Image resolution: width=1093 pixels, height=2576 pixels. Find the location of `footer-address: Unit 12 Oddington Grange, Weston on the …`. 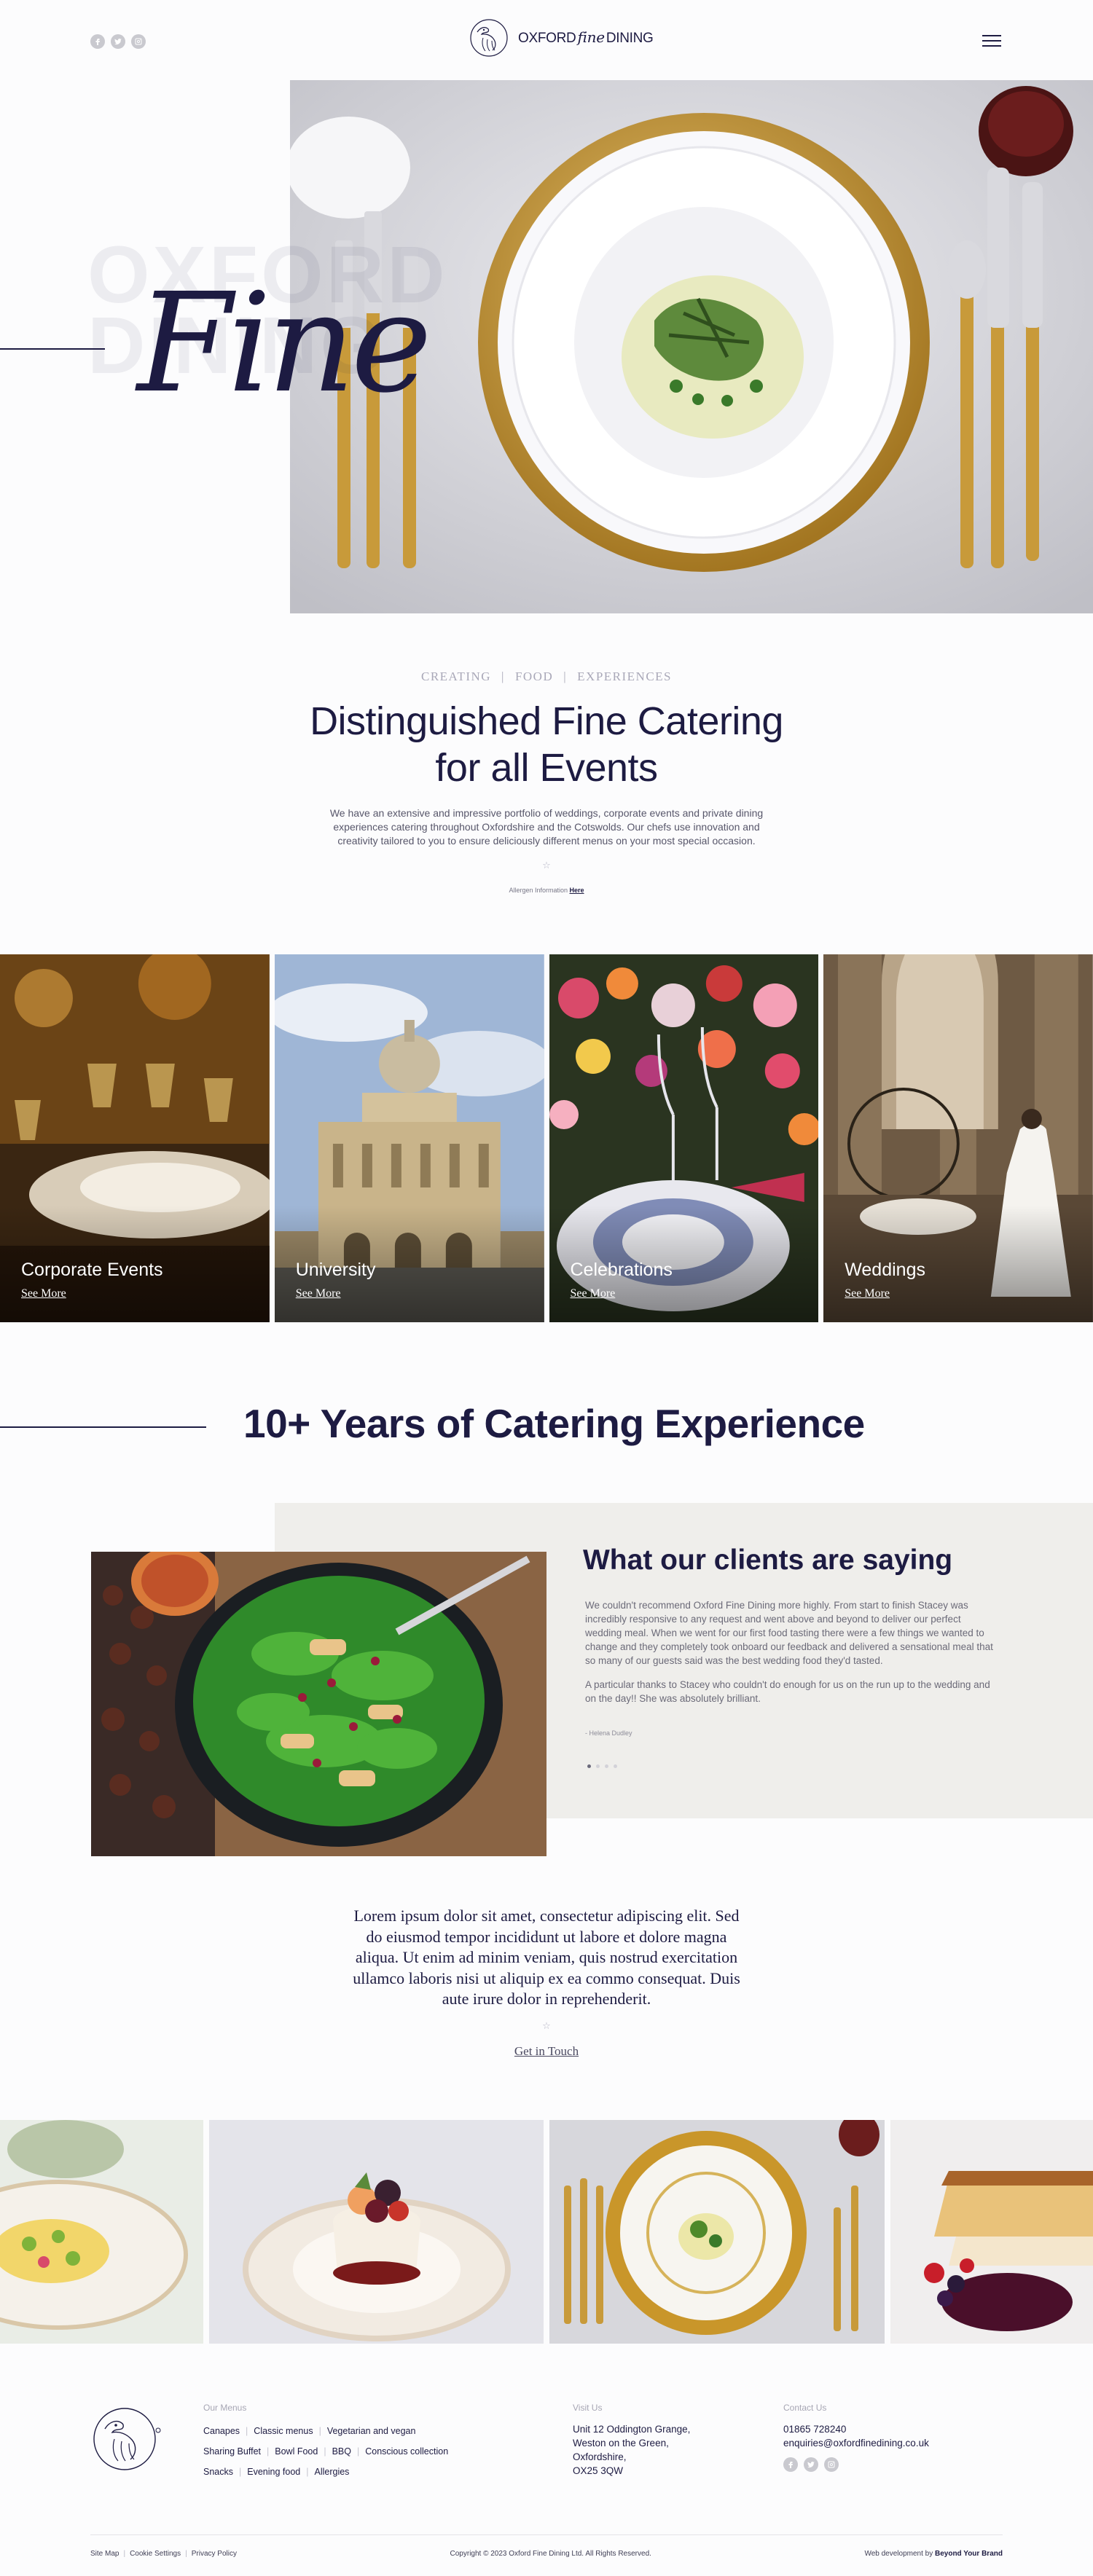

footer-address: Unit 12 Oddington Grange, Weston on the … is located at coordinates (632, 2450).